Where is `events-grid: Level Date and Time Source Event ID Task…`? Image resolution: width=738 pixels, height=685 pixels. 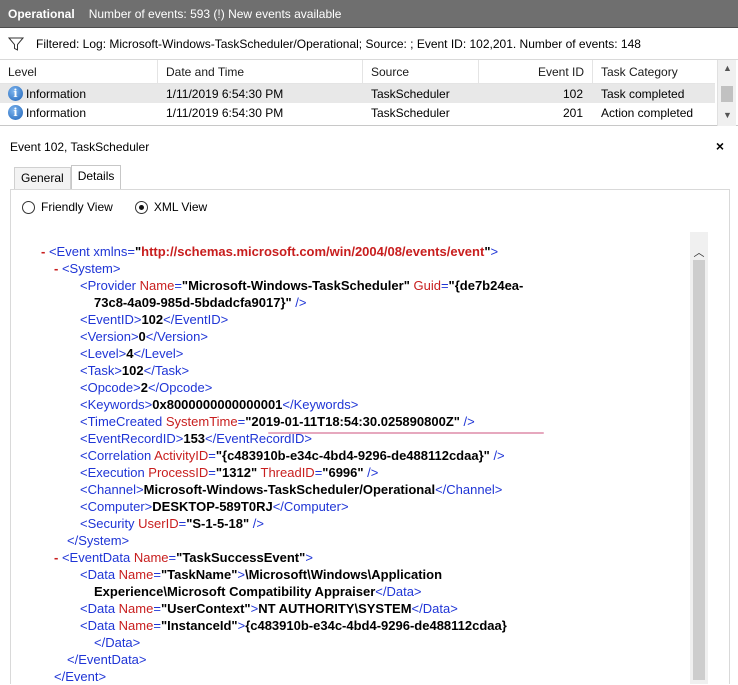
events-grid: Level Date and Time Source Event ID Task… is located at coordinates (369, 93).